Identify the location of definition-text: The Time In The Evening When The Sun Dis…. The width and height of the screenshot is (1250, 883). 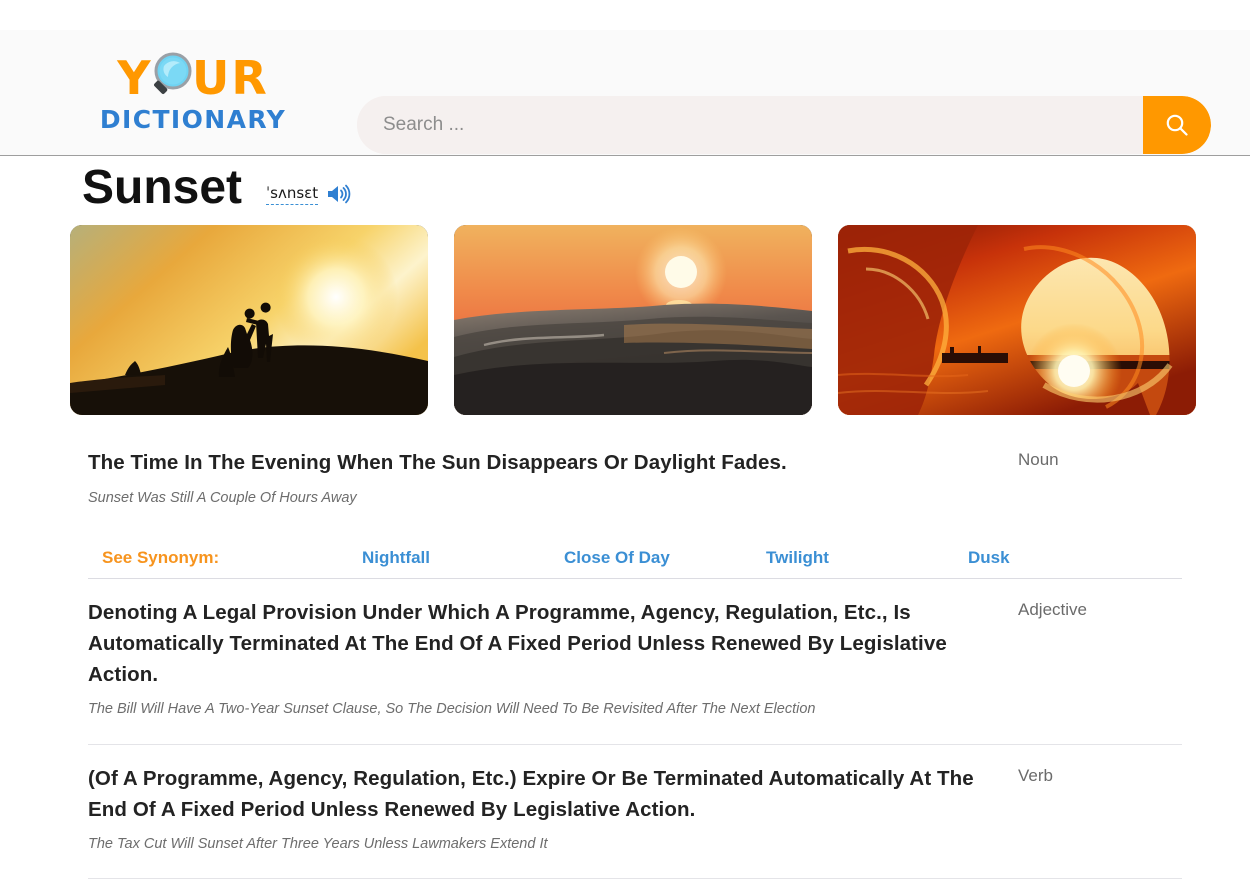
(437, 463).